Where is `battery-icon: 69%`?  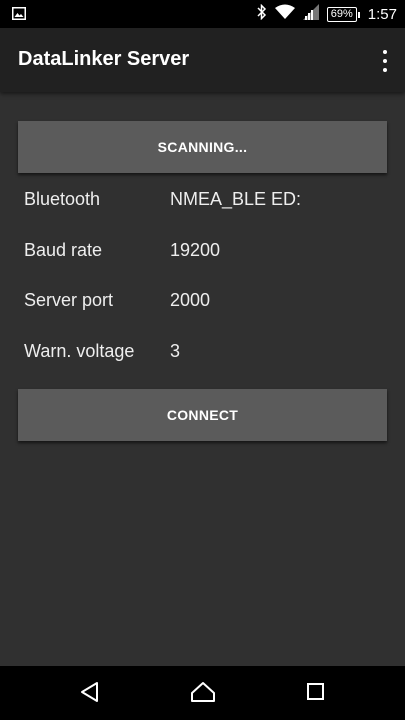
battery-icon: 69% is located at coordinates (343, 14).